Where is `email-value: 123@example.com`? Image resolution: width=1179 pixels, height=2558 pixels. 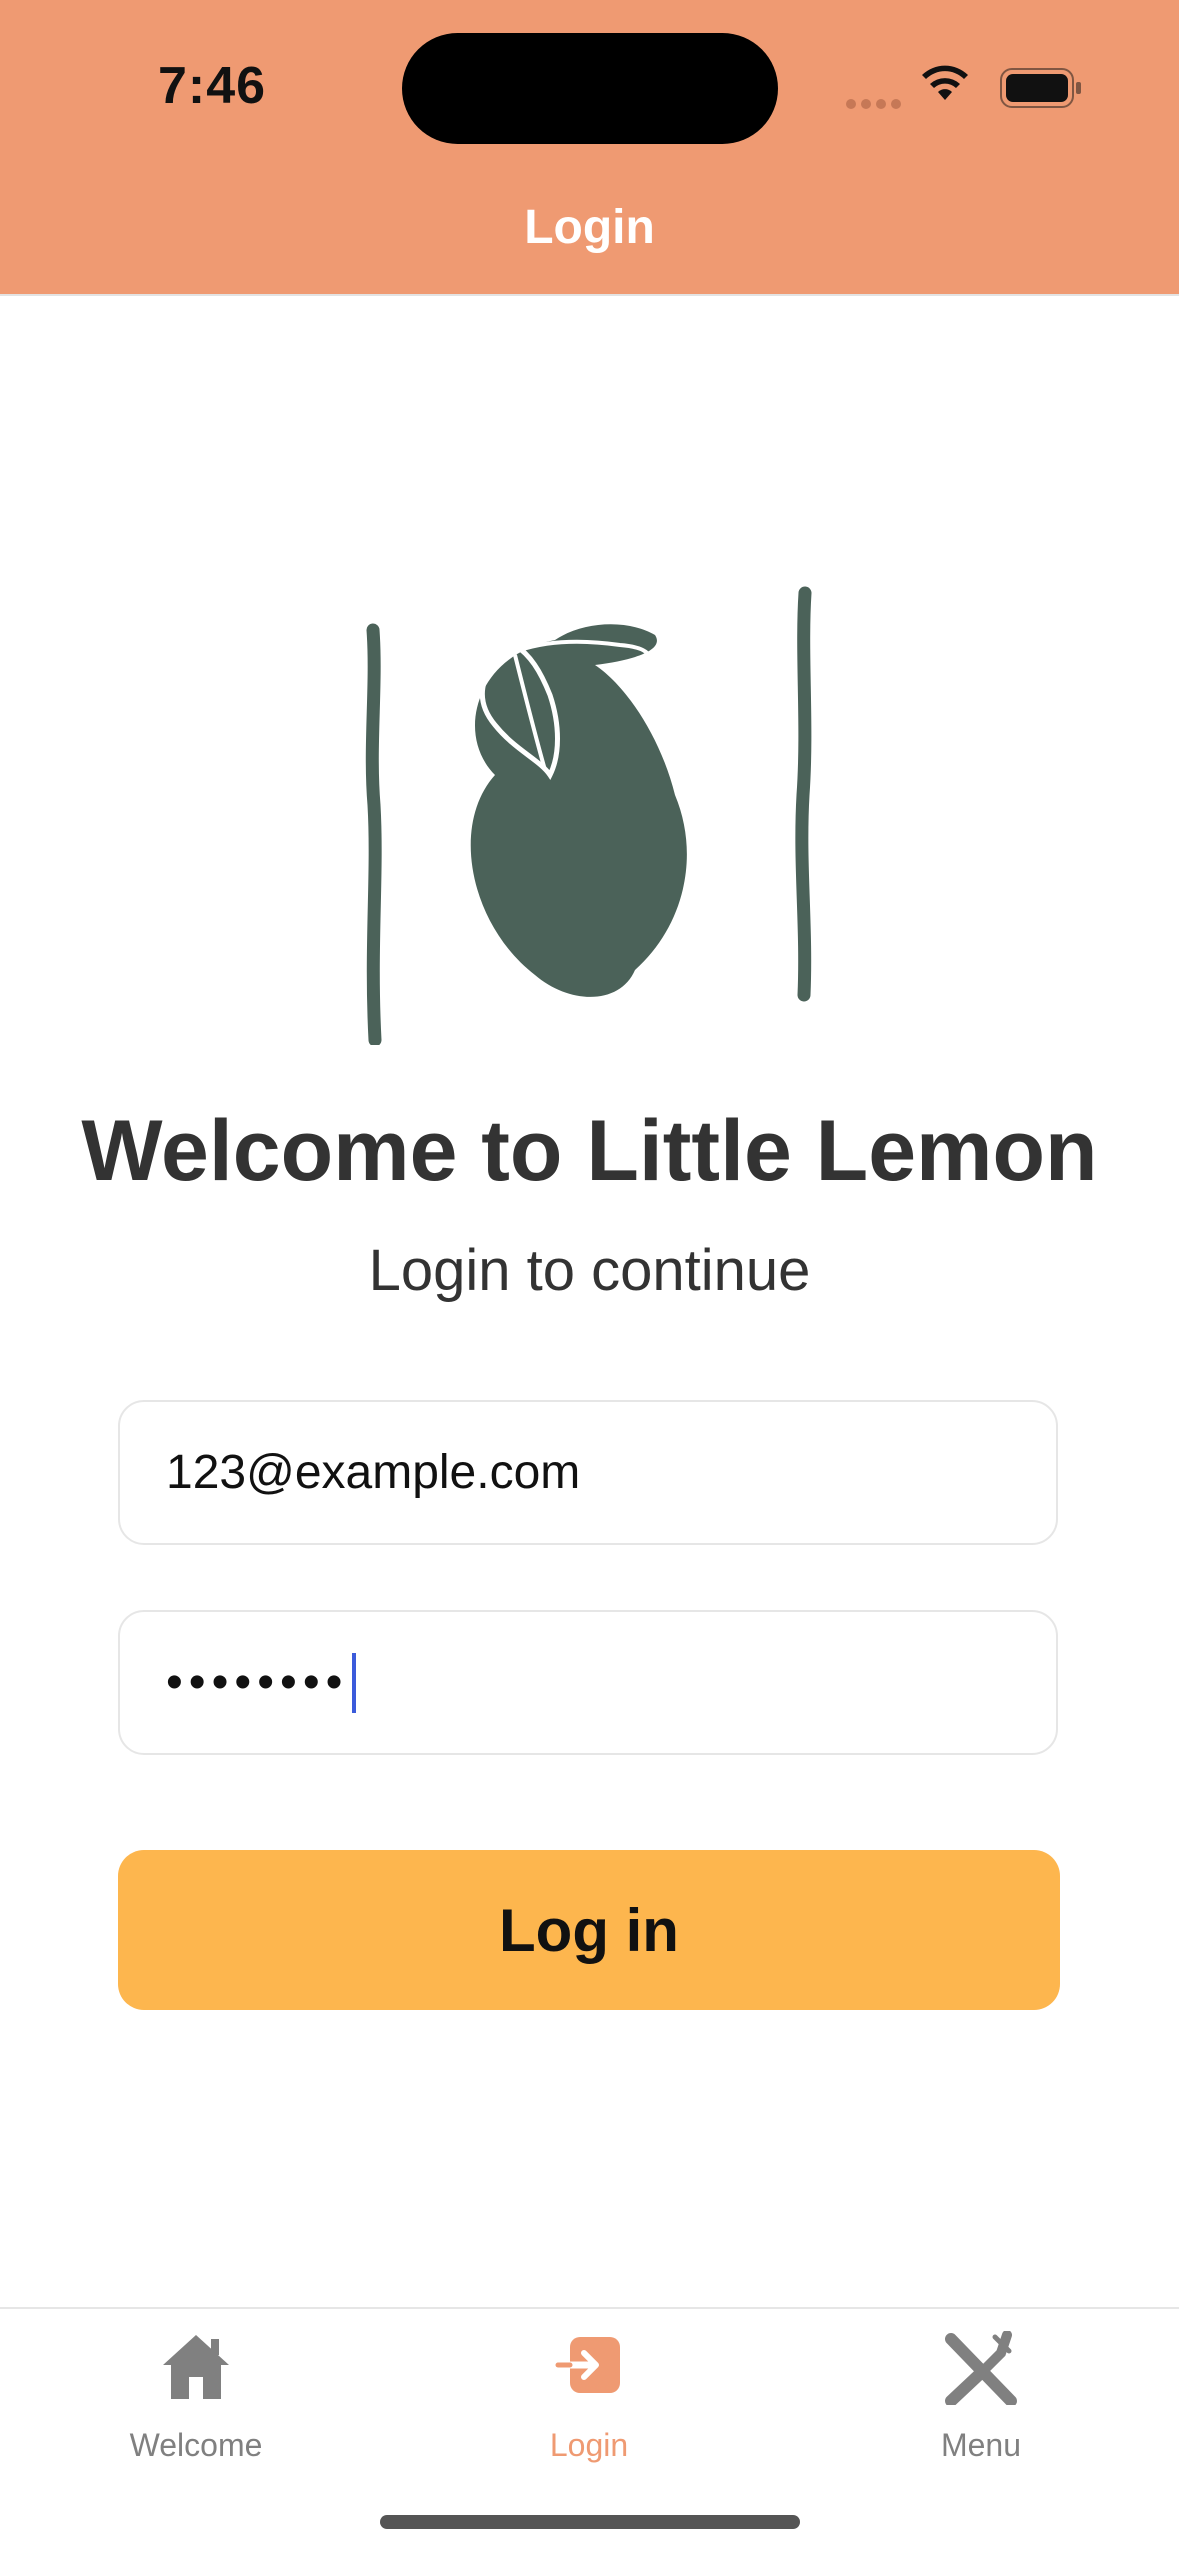 email-value: 123@example.com is located at coordinates (373, 1472).